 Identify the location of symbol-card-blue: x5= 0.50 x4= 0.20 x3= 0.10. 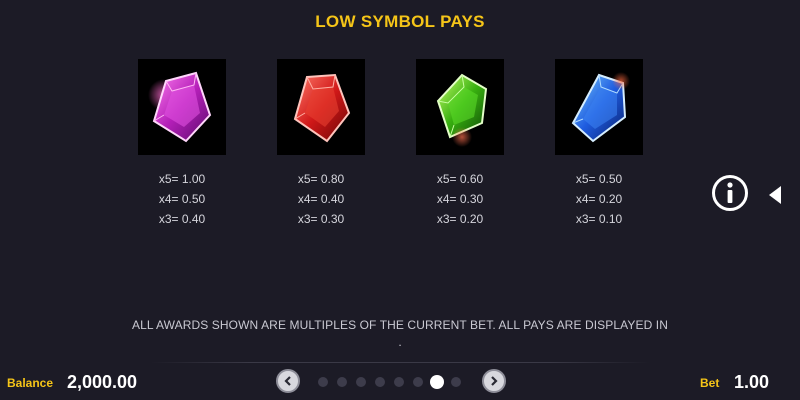
(599, 144).